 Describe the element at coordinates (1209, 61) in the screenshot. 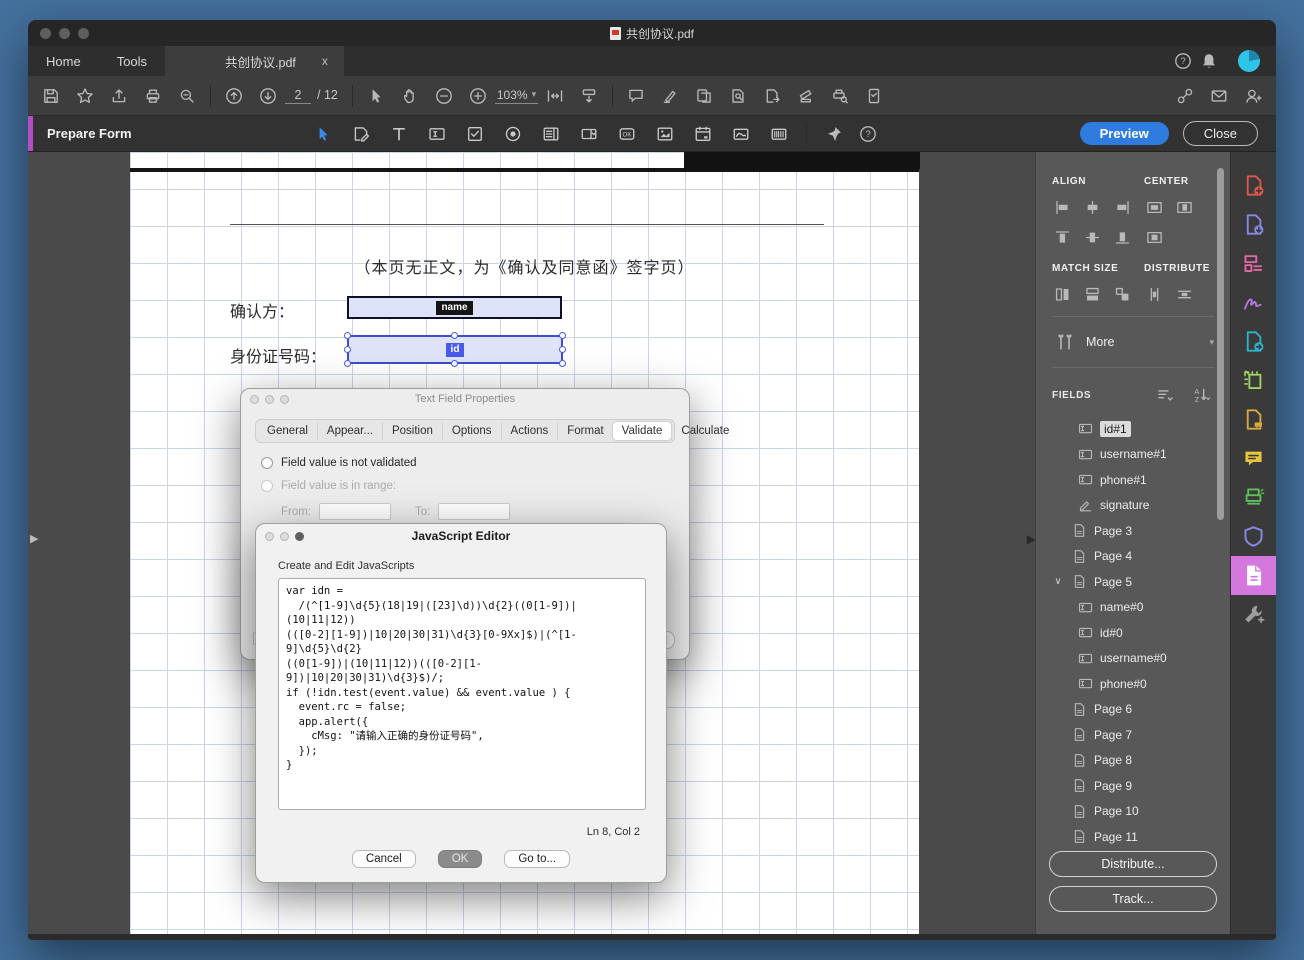

I see `bell-icon` at that location.